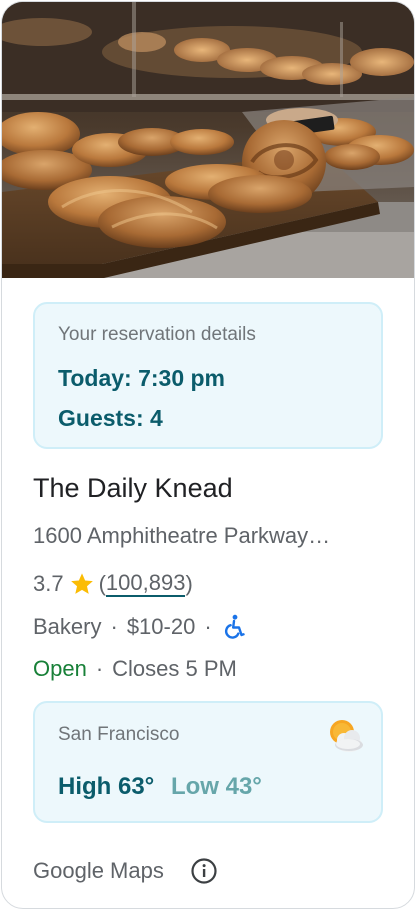 The image size is (416, 910). Describe the element at coordinates (133, 488) in the screenshot. I see `place-name: The Daily Knead` at that location.